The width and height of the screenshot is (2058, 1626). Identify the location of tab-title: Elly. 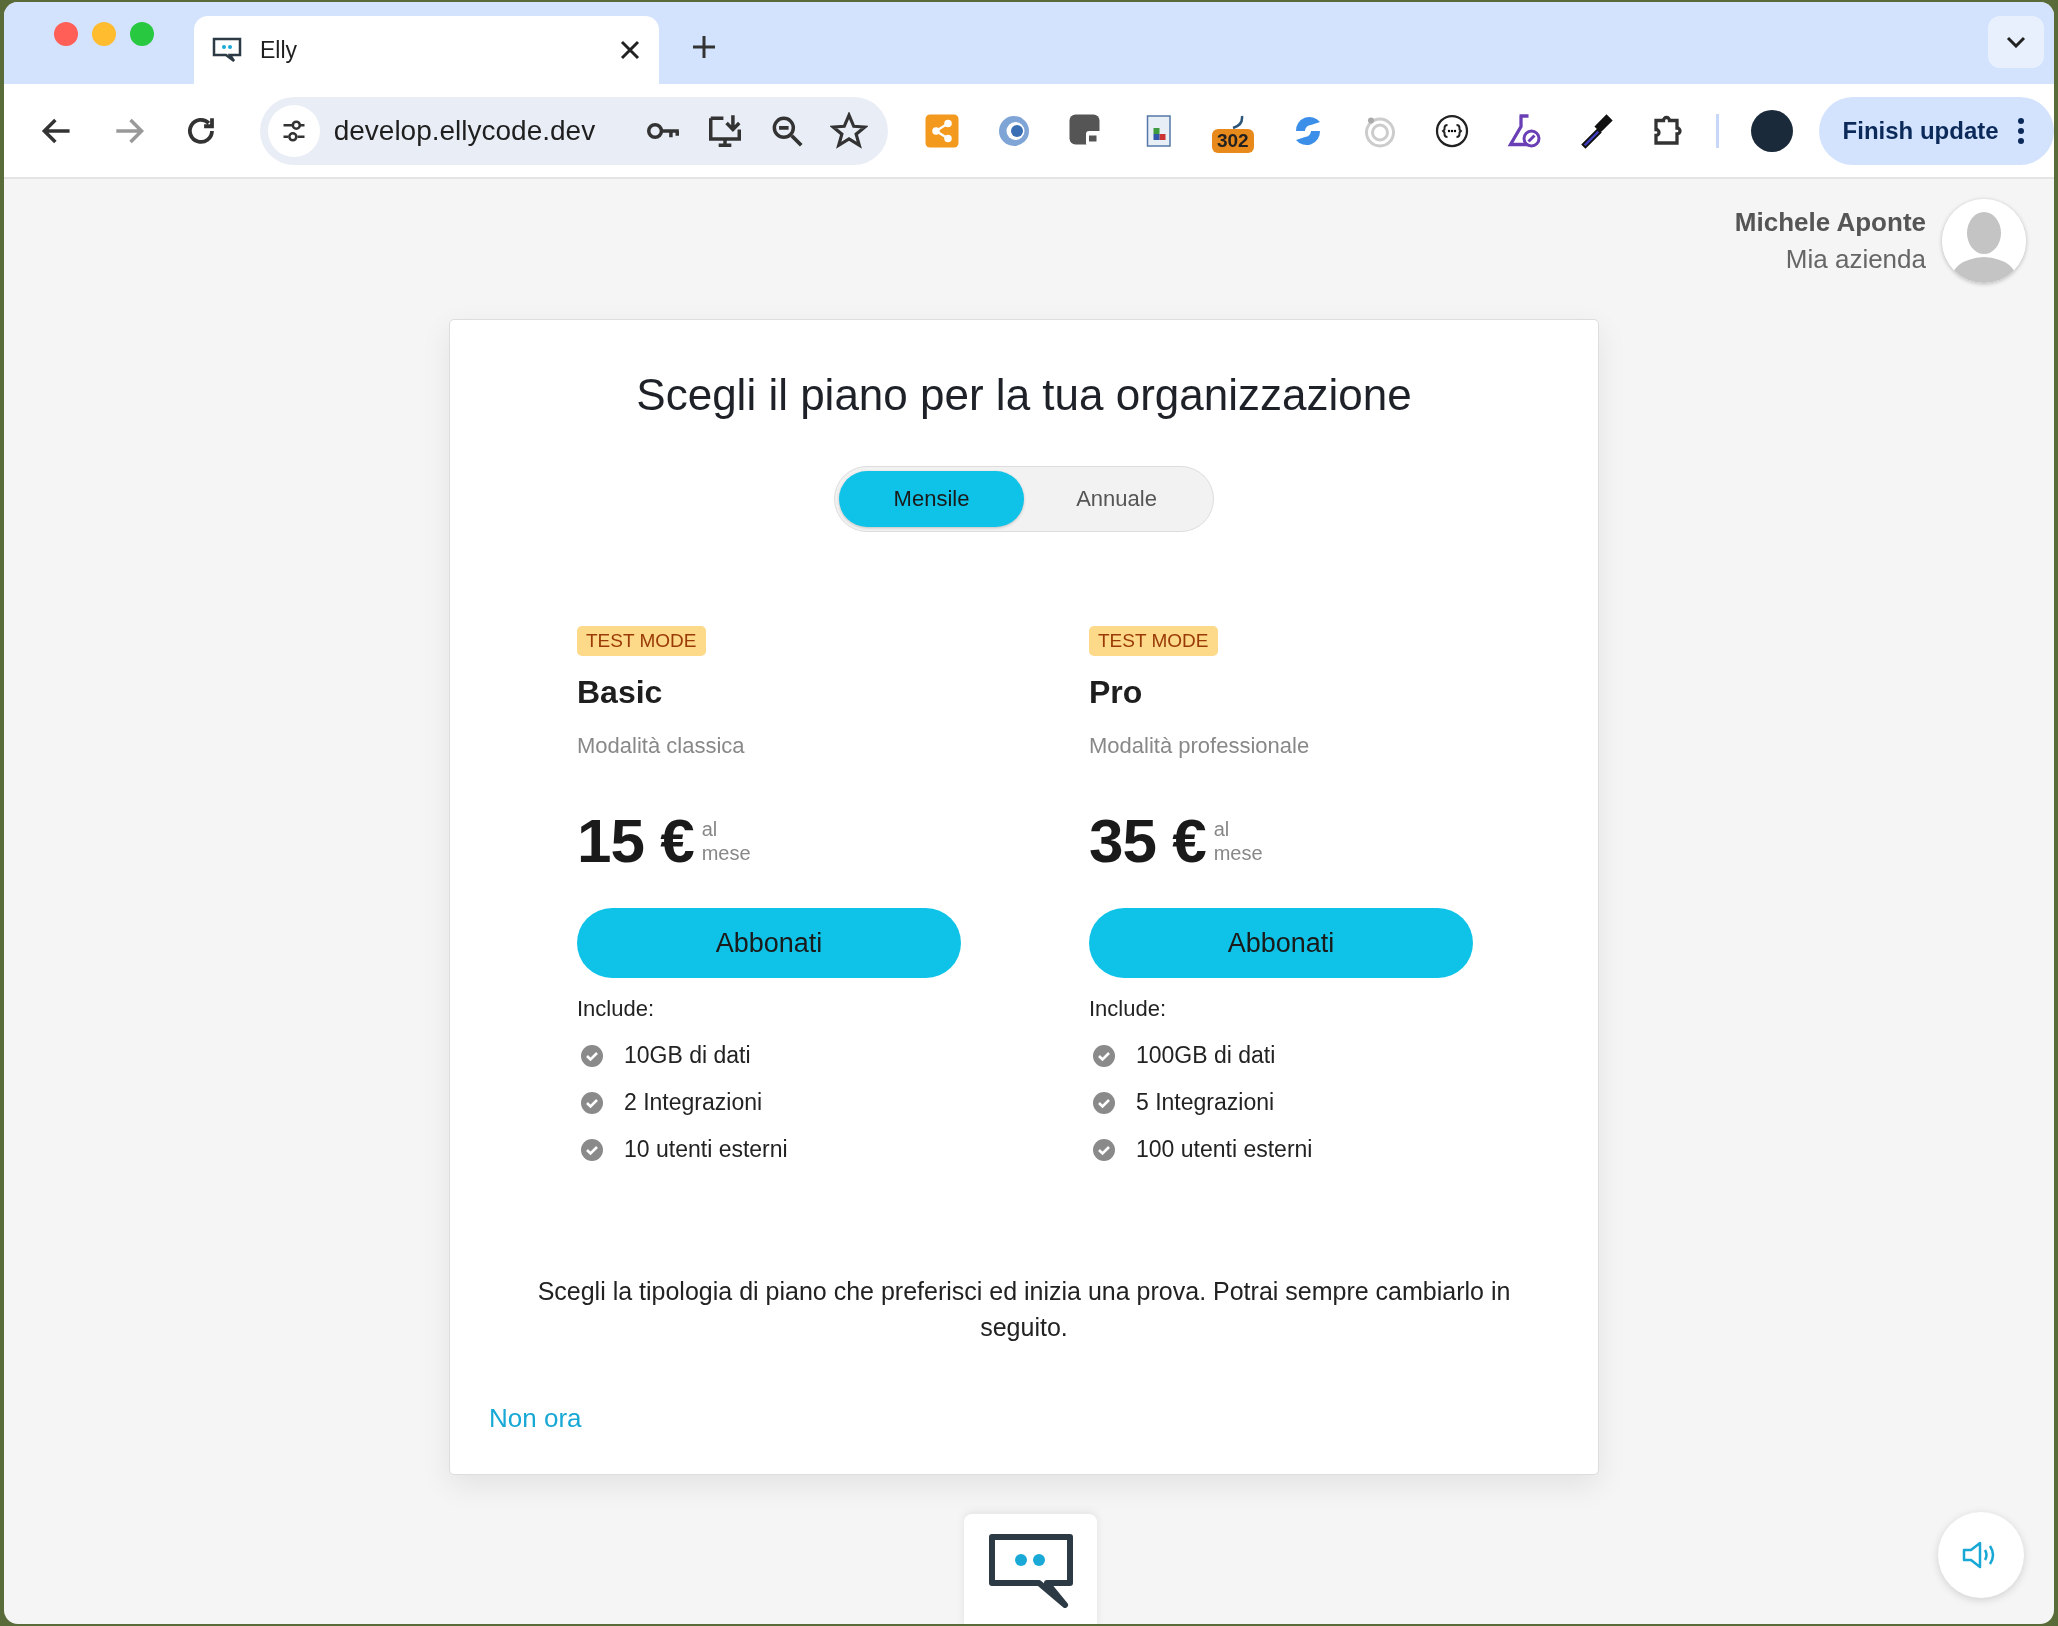
(279, 50).